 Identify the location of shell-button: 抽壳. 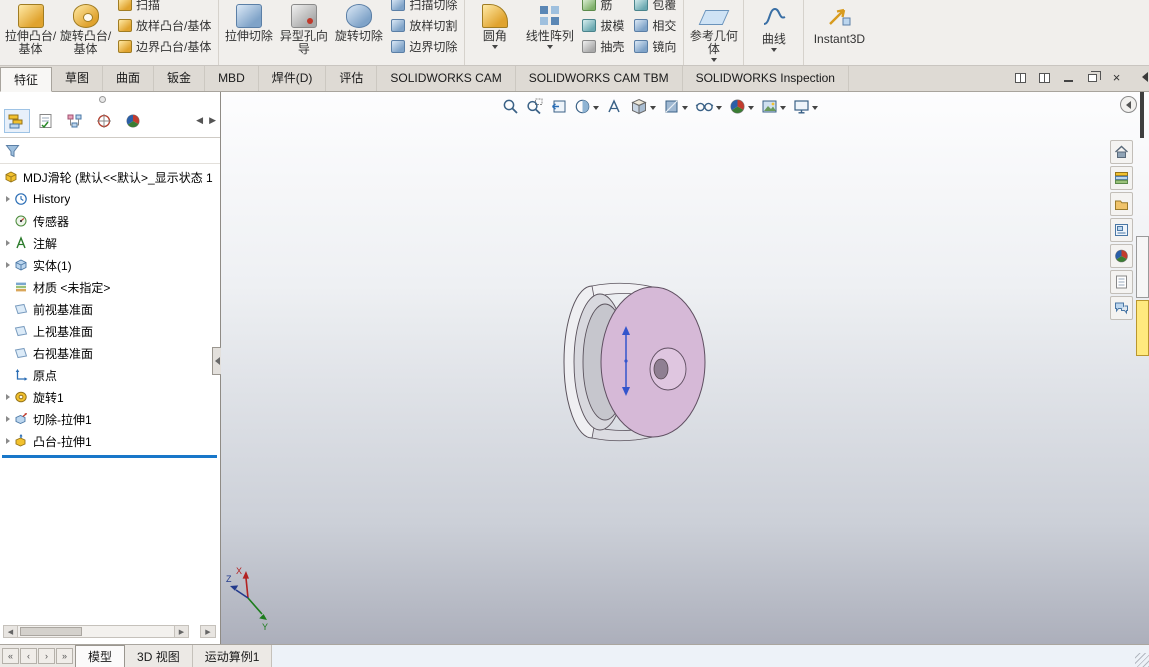
(603, 46).